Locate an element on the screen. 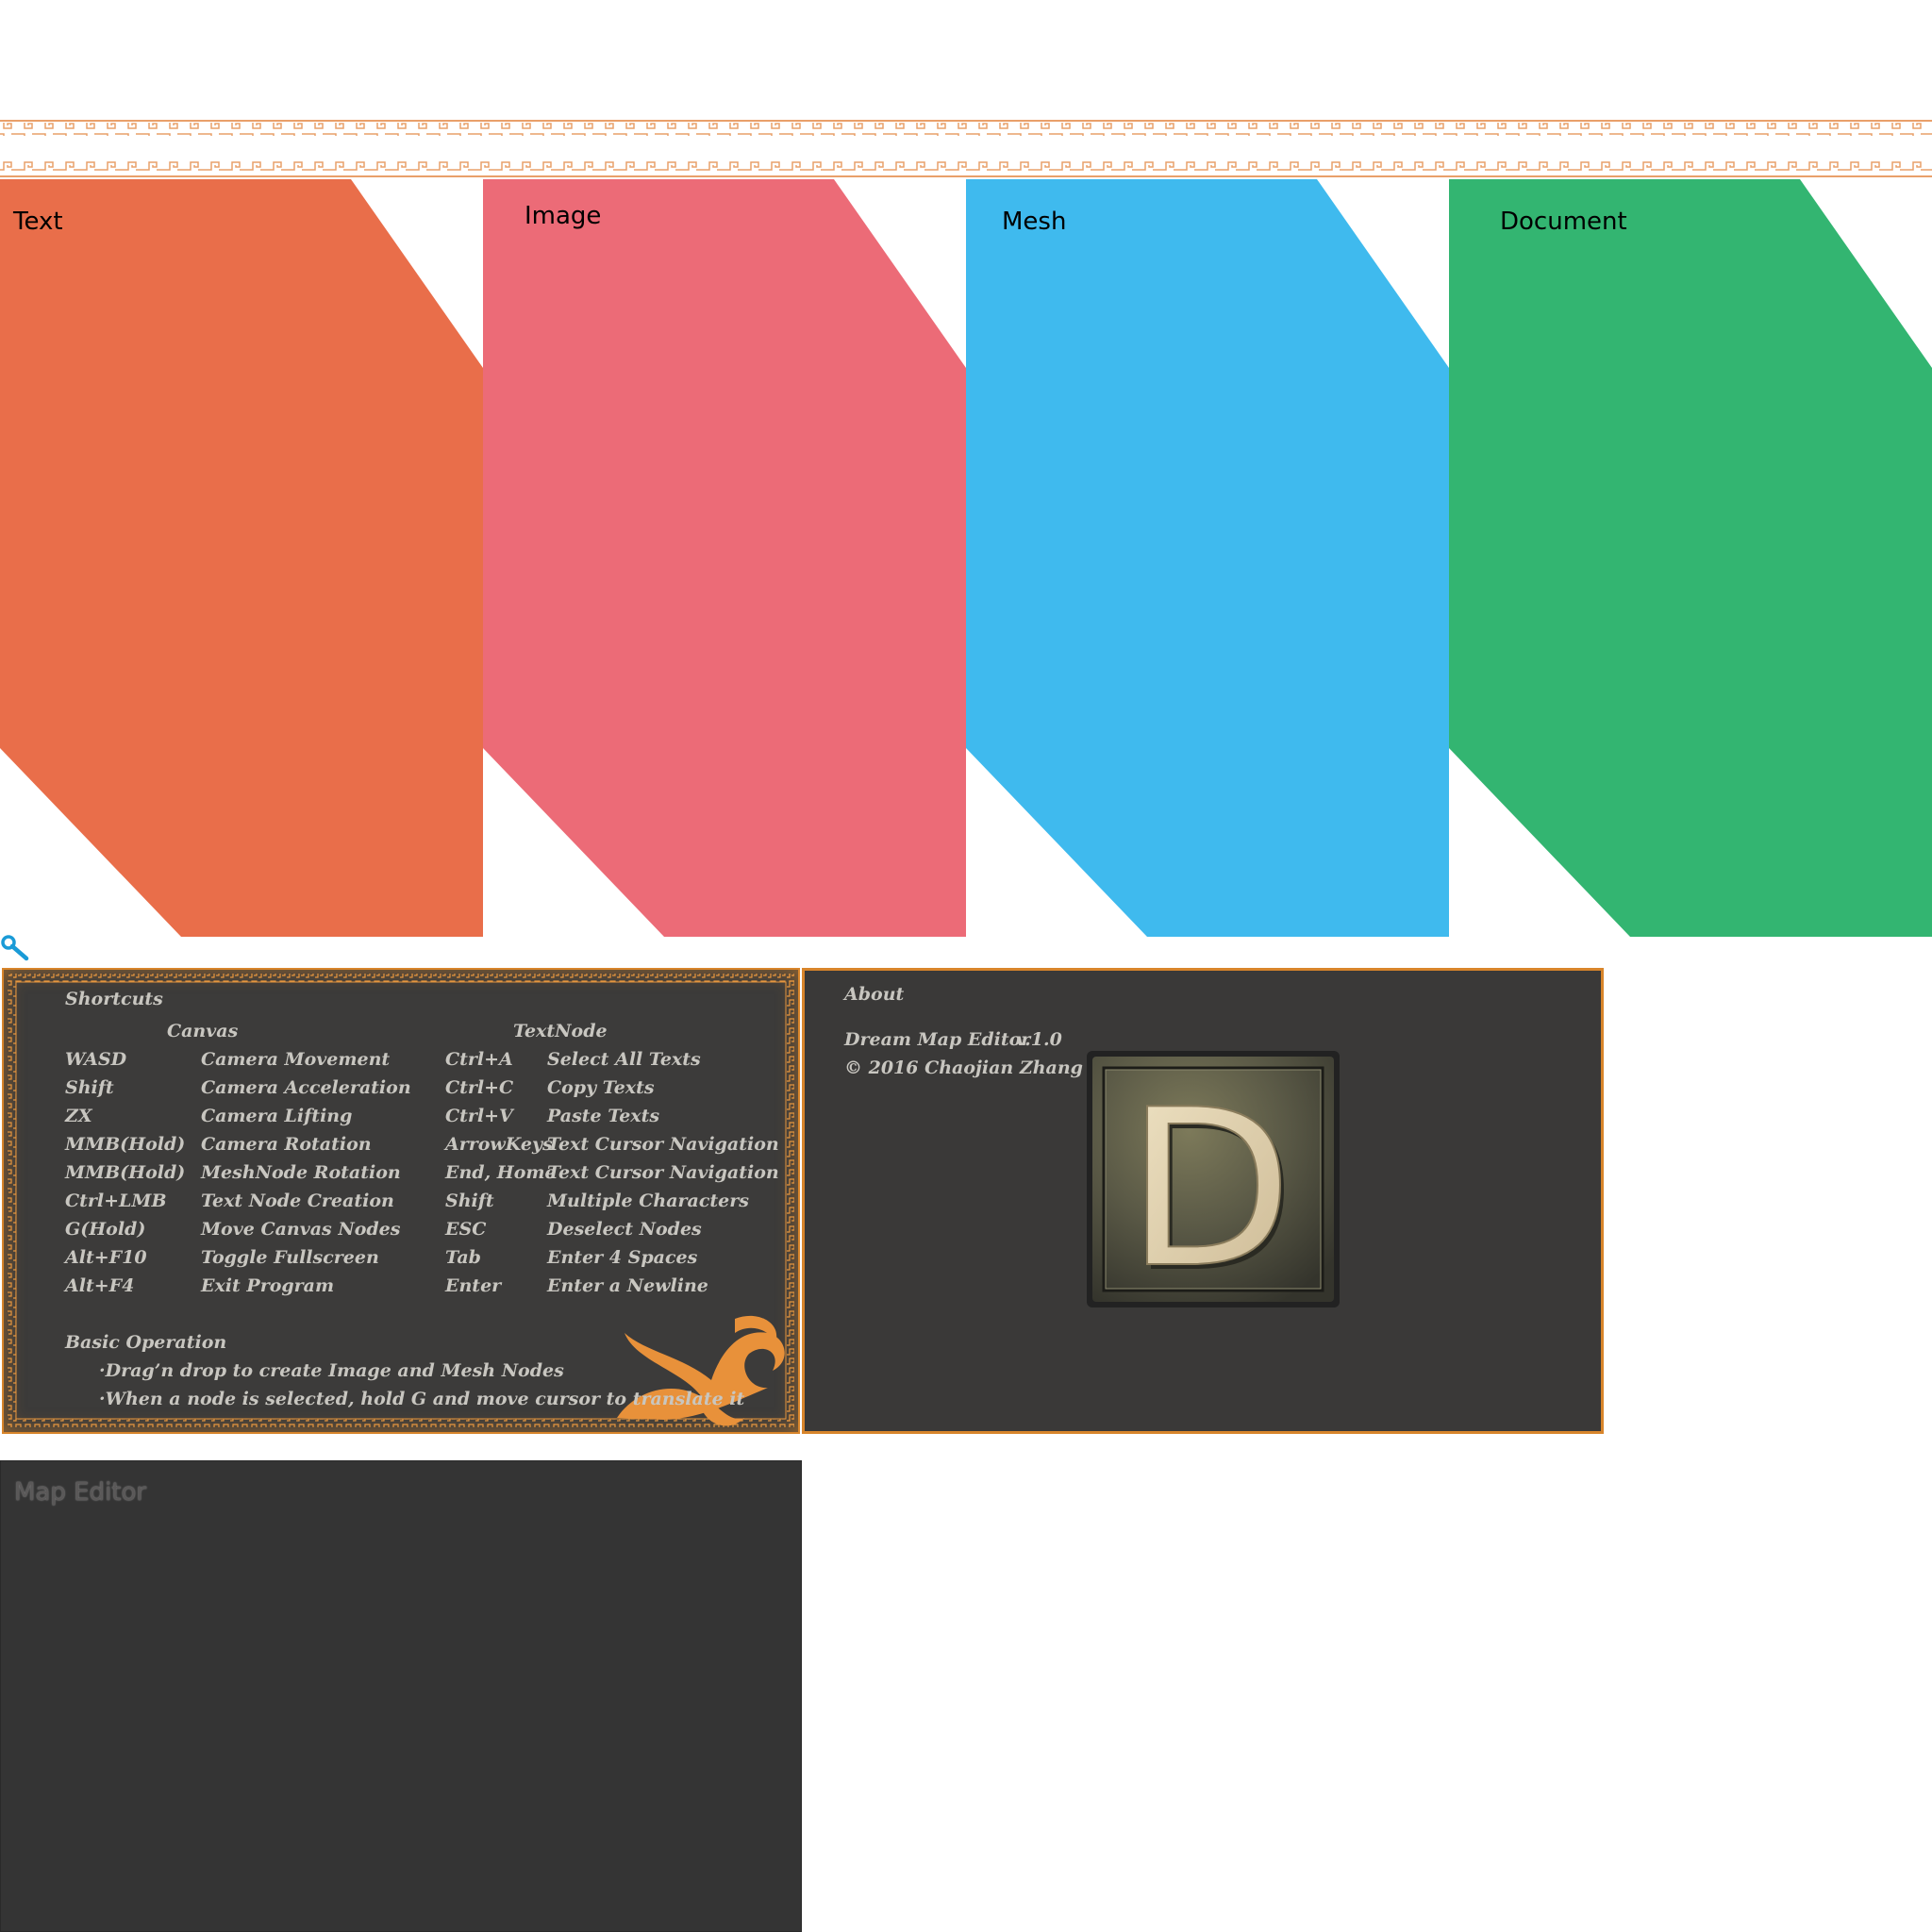 This screenshot has width=1932, height=1932. shortcut-action: Deselect Nodes is located at coordinates (625, 1229).